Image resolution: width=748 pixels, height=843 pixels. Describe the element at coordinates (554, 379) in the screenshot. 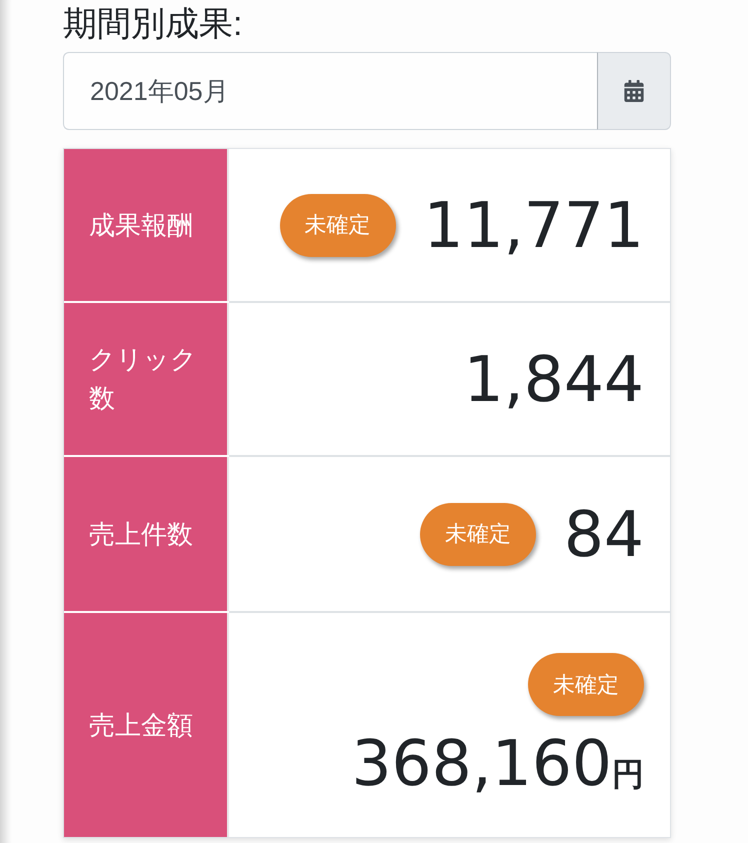

I see `metric-value: 1,844` at that location.